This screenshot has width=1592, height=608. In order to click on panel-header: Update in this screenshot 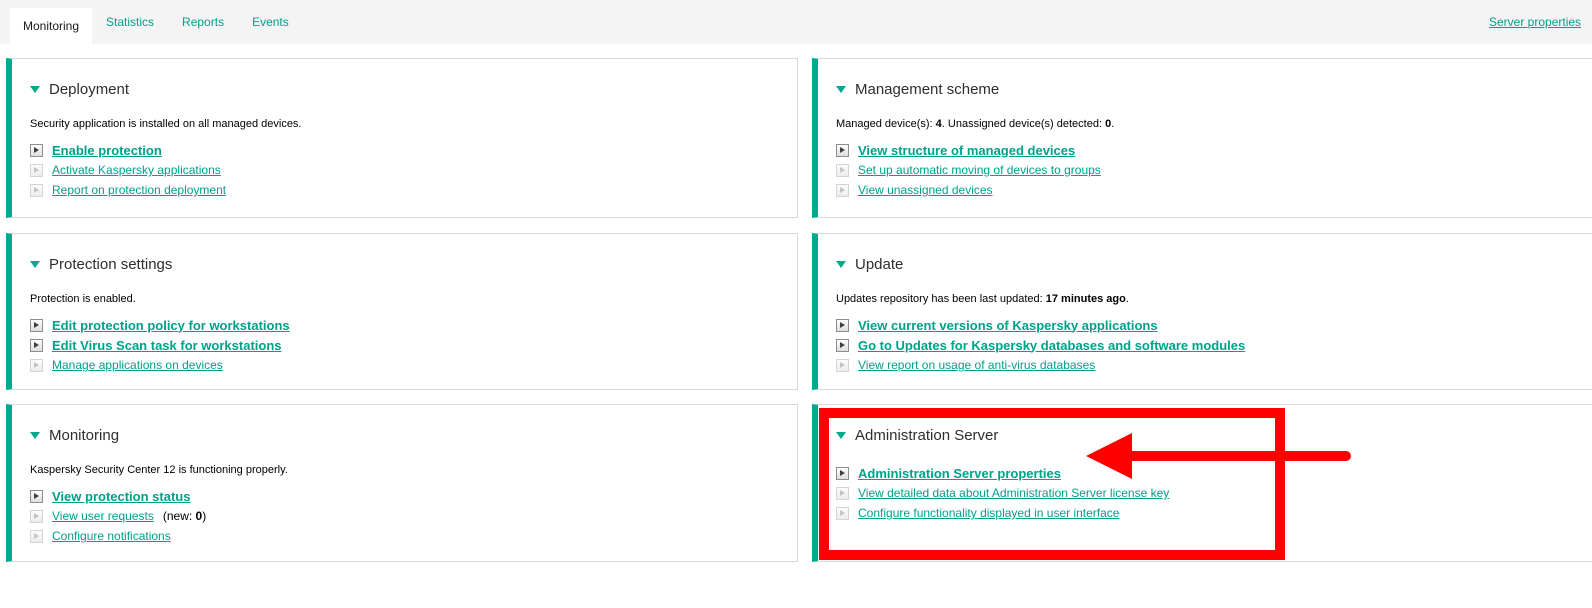, I will do `click(1214, 264)`.